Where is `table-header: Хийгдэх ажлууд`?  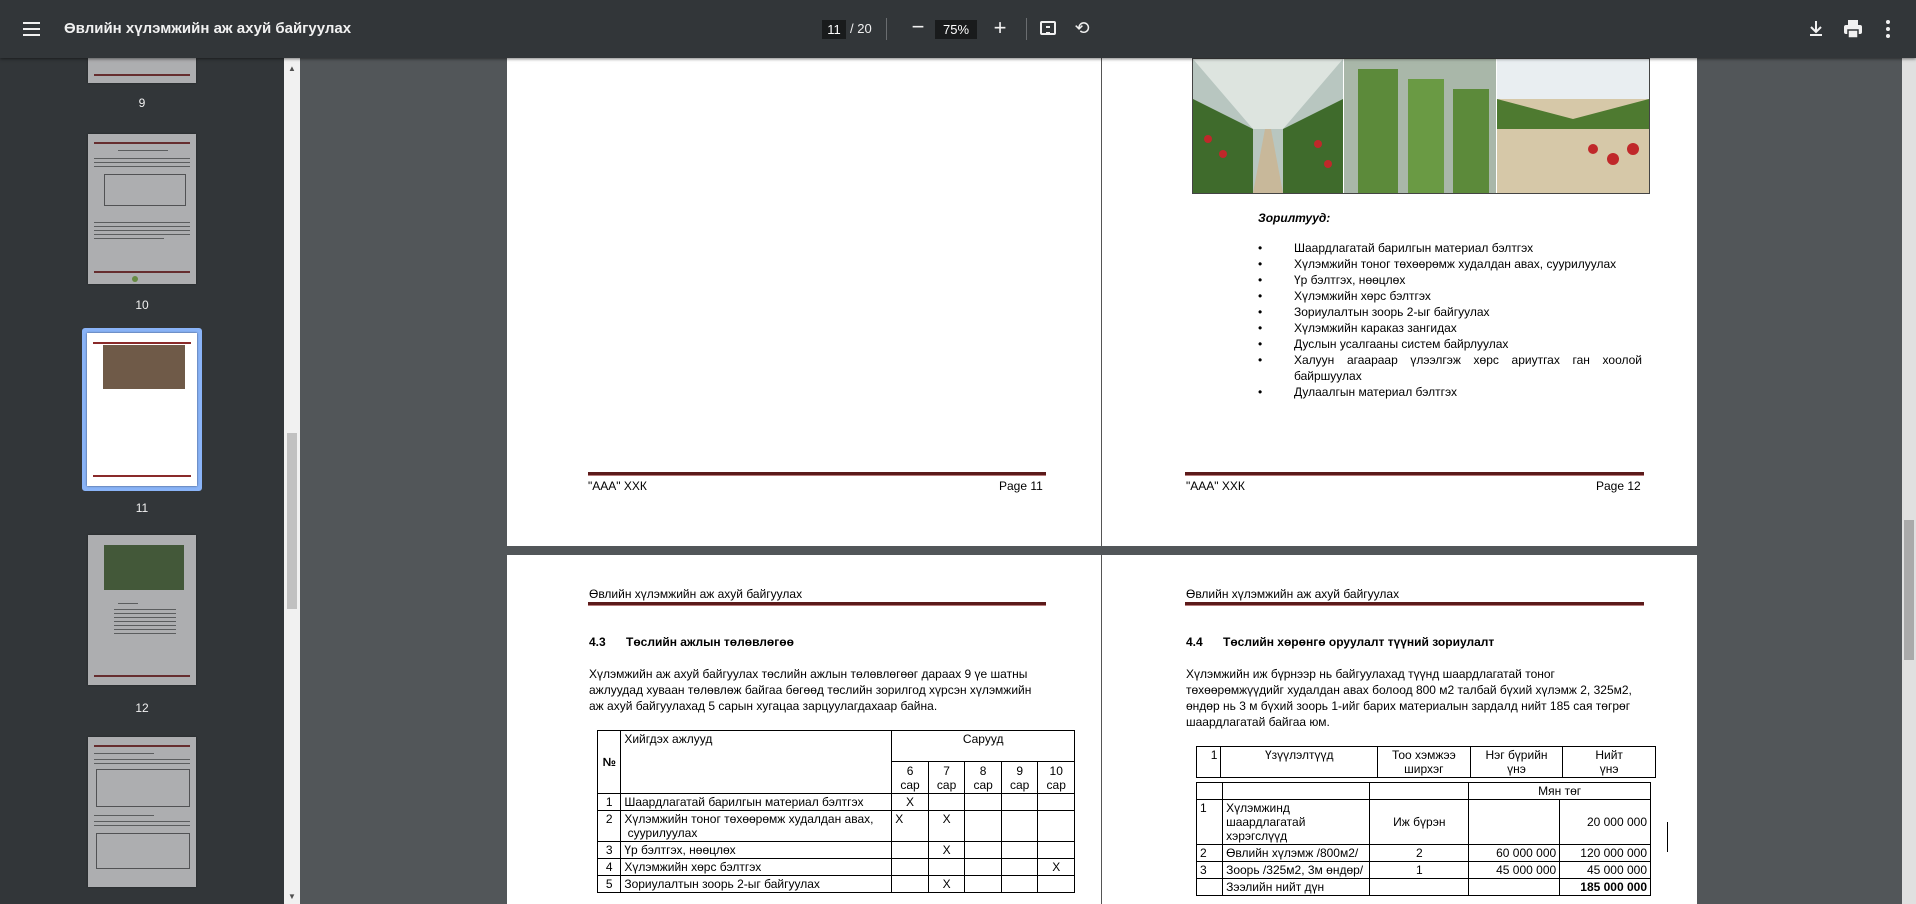 table-header: Хийгдэх ажлууд is located at coordinates (756, 762).